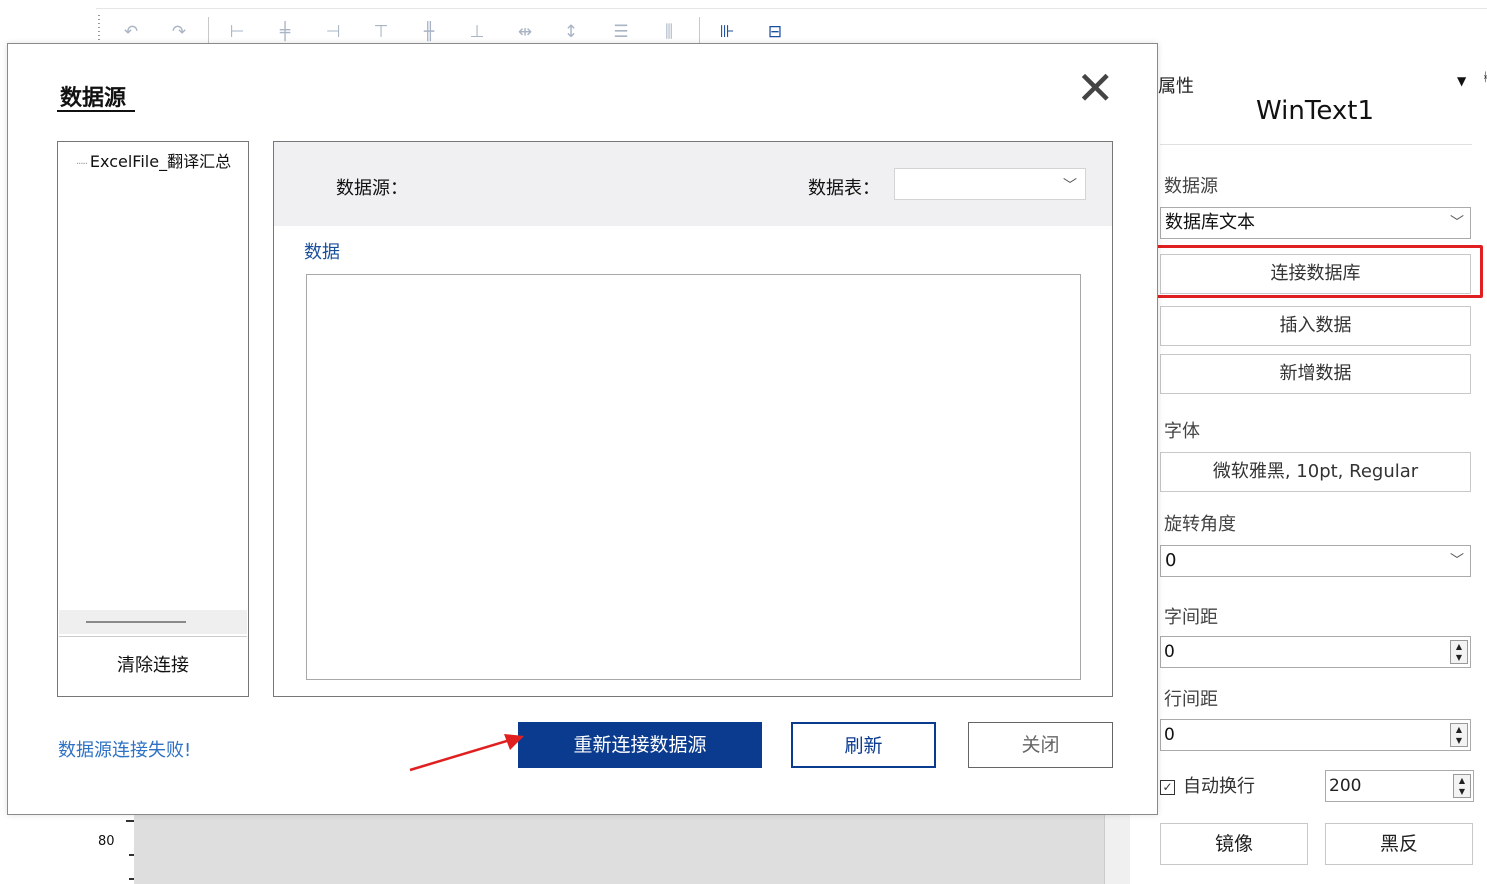  What do you see at coordinates (1315, 735) in the screenshot?
I see `line-spacing-input: 0 ▲ ▼` at bounding box center [1315, 735].